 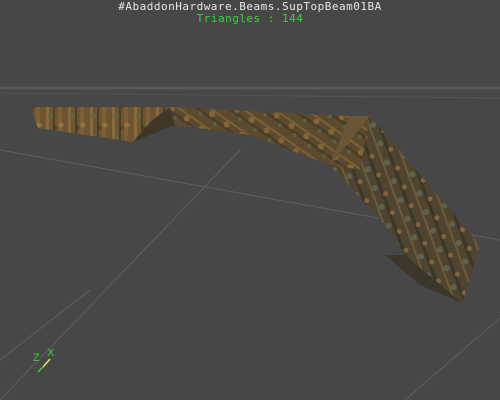 What do you see at coordinates (270, 138) in the screenshot?
I see `beam-center-top-face` at bounding box center [270, 138].